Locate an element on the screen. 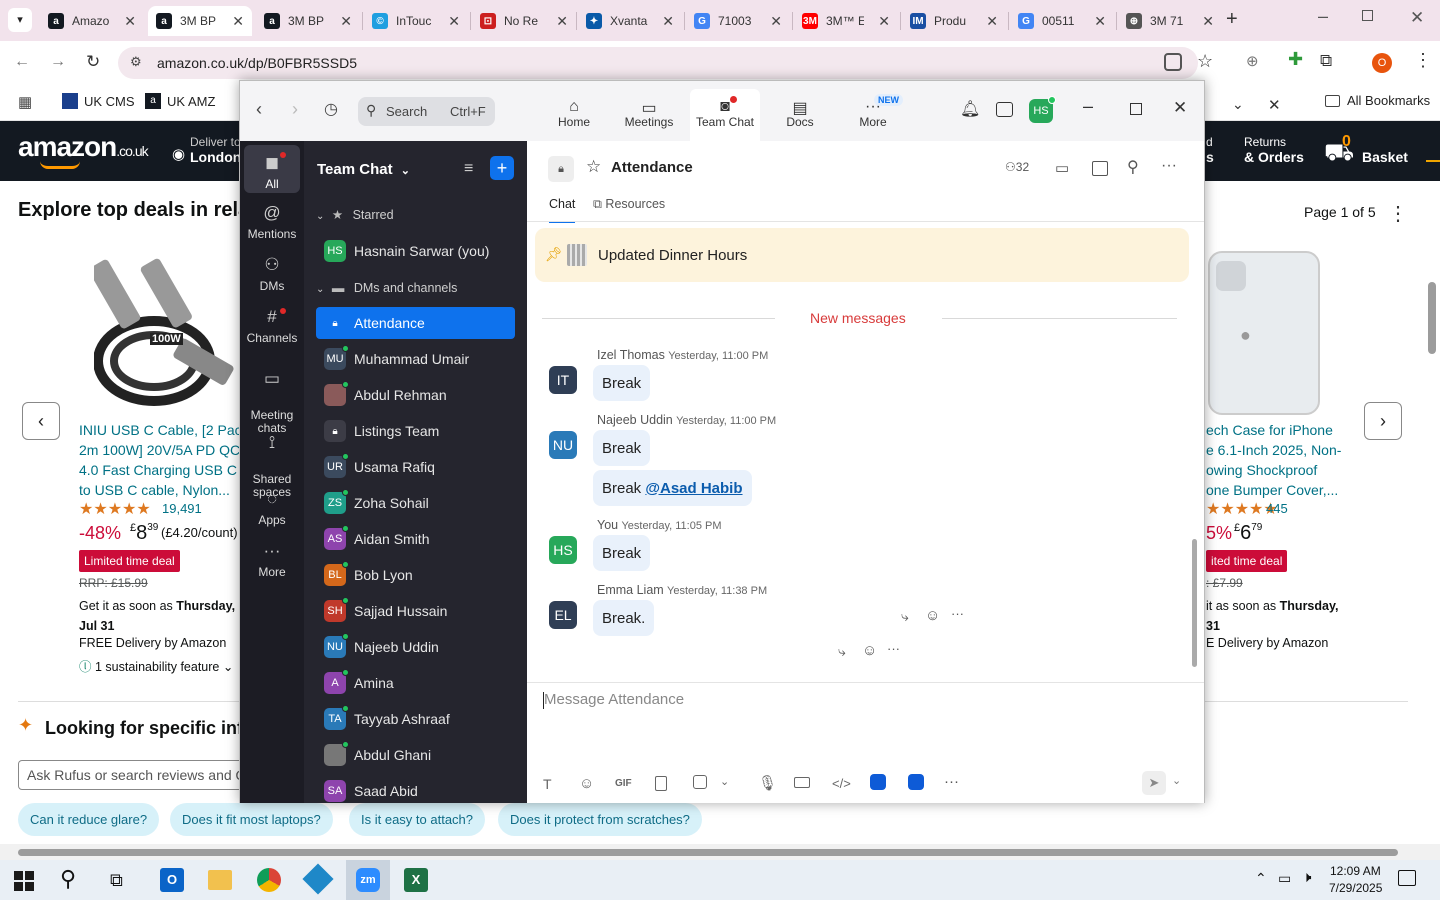 This screenshot has height=900, width=1440. task-view-icon: ⧉ is located at coordinates (116, 880).